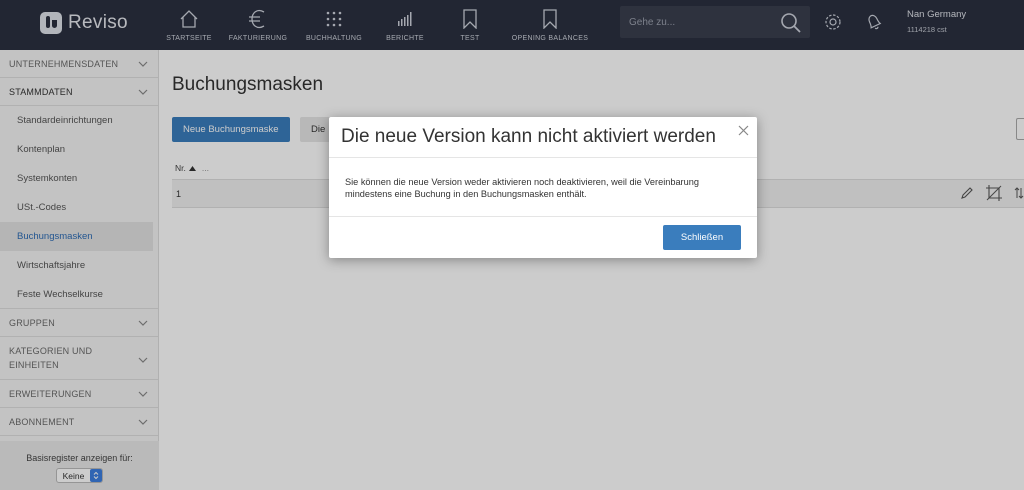  I want to click on close-icon, so click(743, 132).